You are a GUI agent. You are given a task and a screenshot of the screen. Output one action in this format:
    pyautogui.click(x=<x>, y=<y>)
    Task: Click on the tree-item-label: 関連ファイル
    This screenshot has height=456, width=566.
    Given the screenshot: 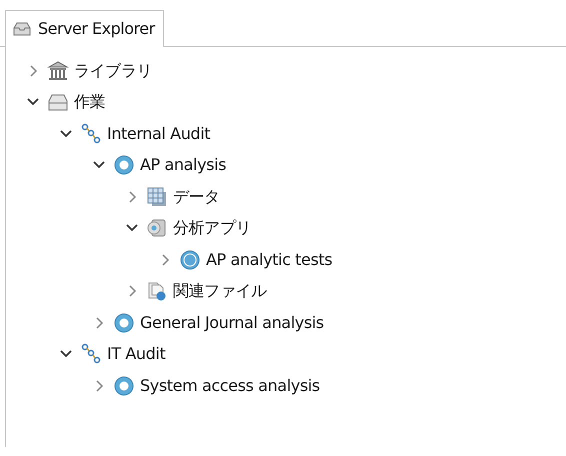 What is the action you would take?
    pyautogui.click(x=220, y=291)
    